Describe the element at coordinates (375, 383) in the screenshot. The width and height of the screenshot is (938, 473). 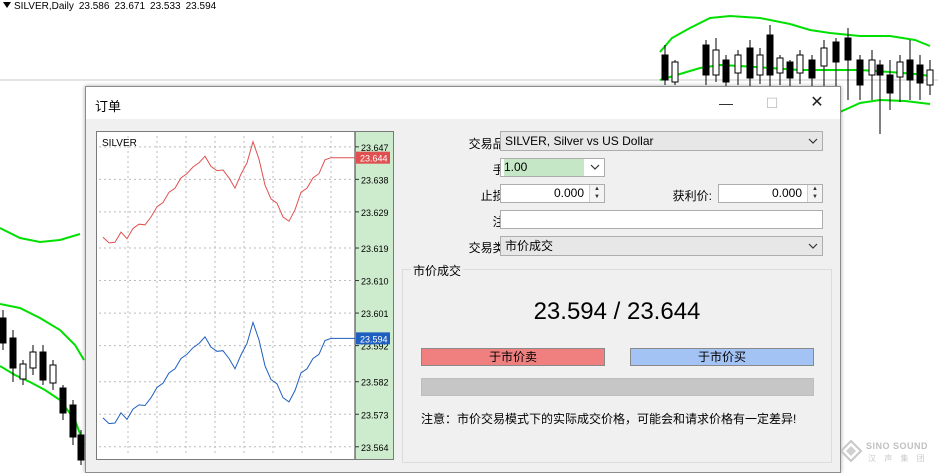
I see `y-tick-label: 23.582` at that location.